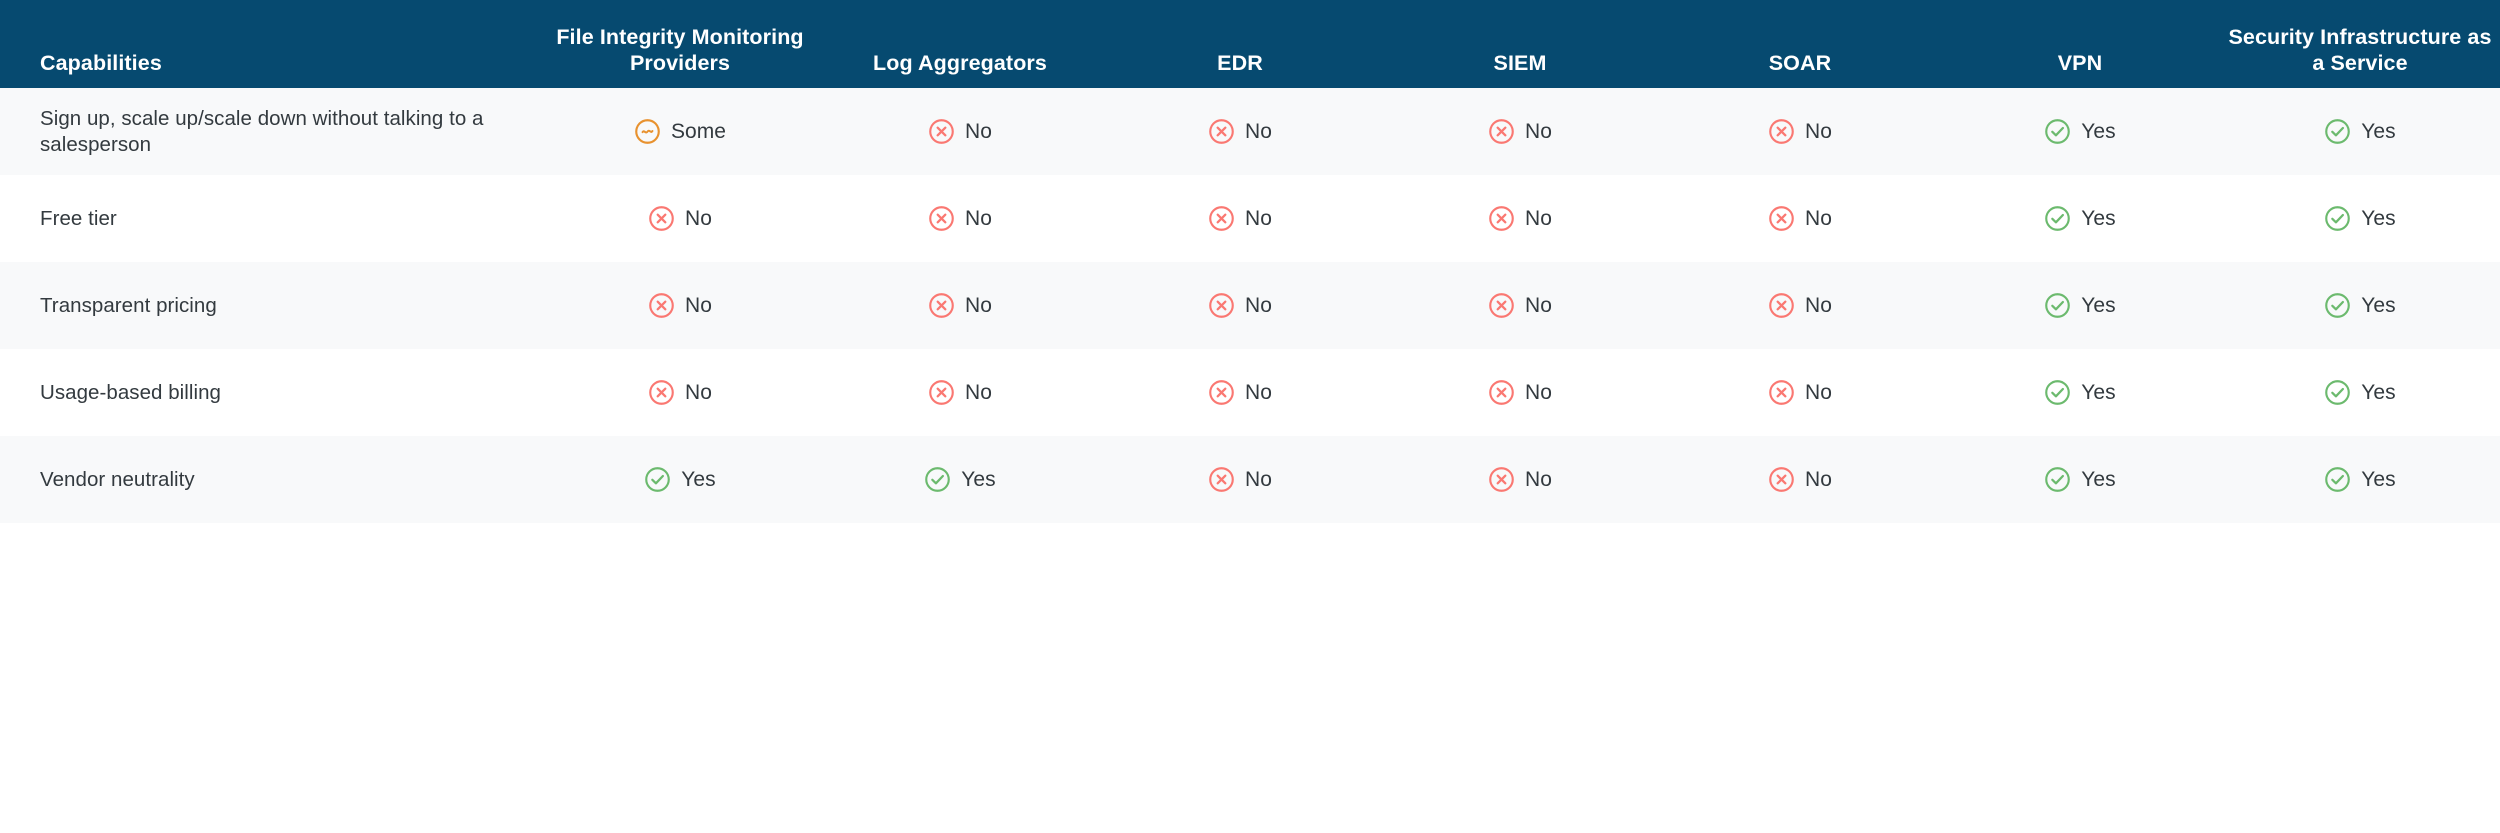 The height and width of the screenshot is (833, 2500). Describe the element at coordinates (131, 392) in the screenshot. I see `row-label: Usage-based billing` at that location.